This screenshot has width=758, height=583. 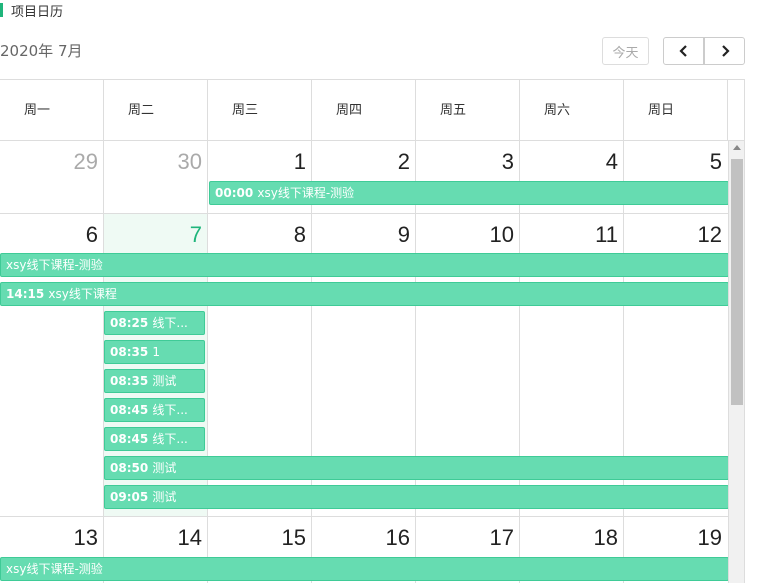 I want to click on calendar-event: 00:00 xsy线下课程-测验, so click(x=468, y=193).